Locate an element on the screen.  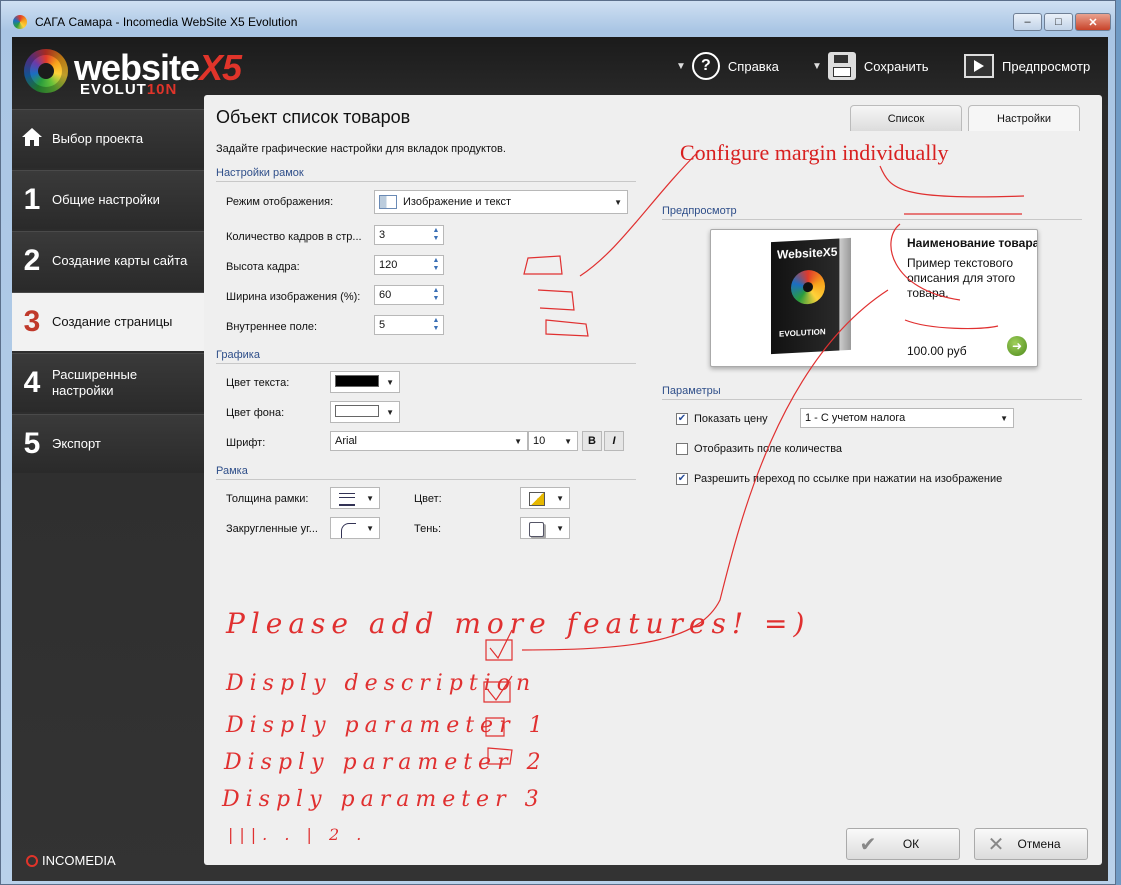
shadow-select: ▼ is located at coordinates (545, 528).